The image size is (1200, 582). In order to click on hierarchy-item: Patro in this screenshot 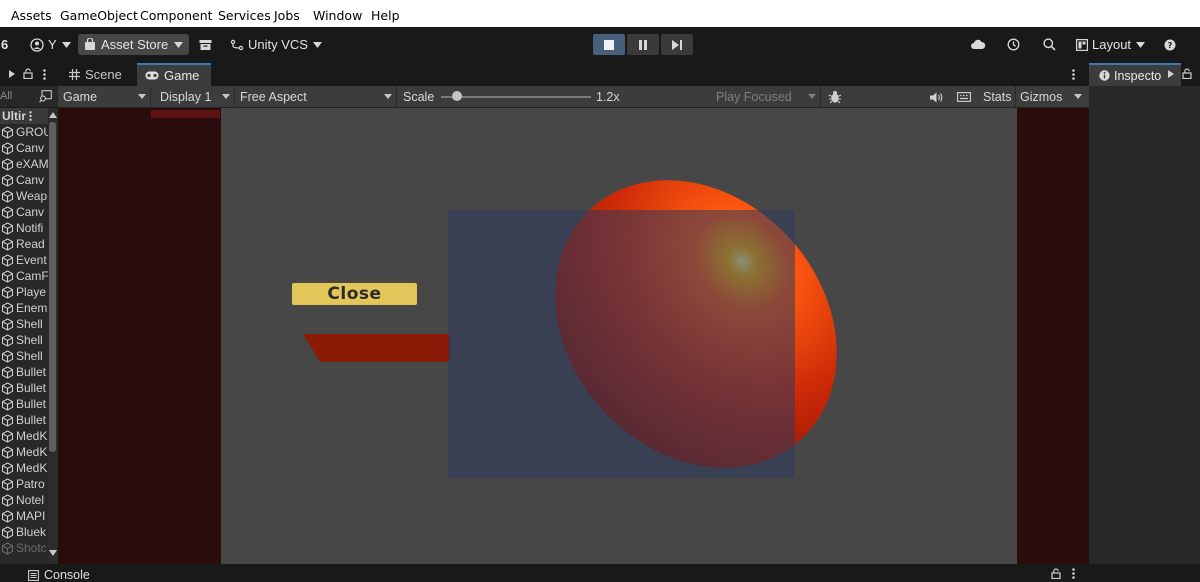, I will do `click(24, 484)`.